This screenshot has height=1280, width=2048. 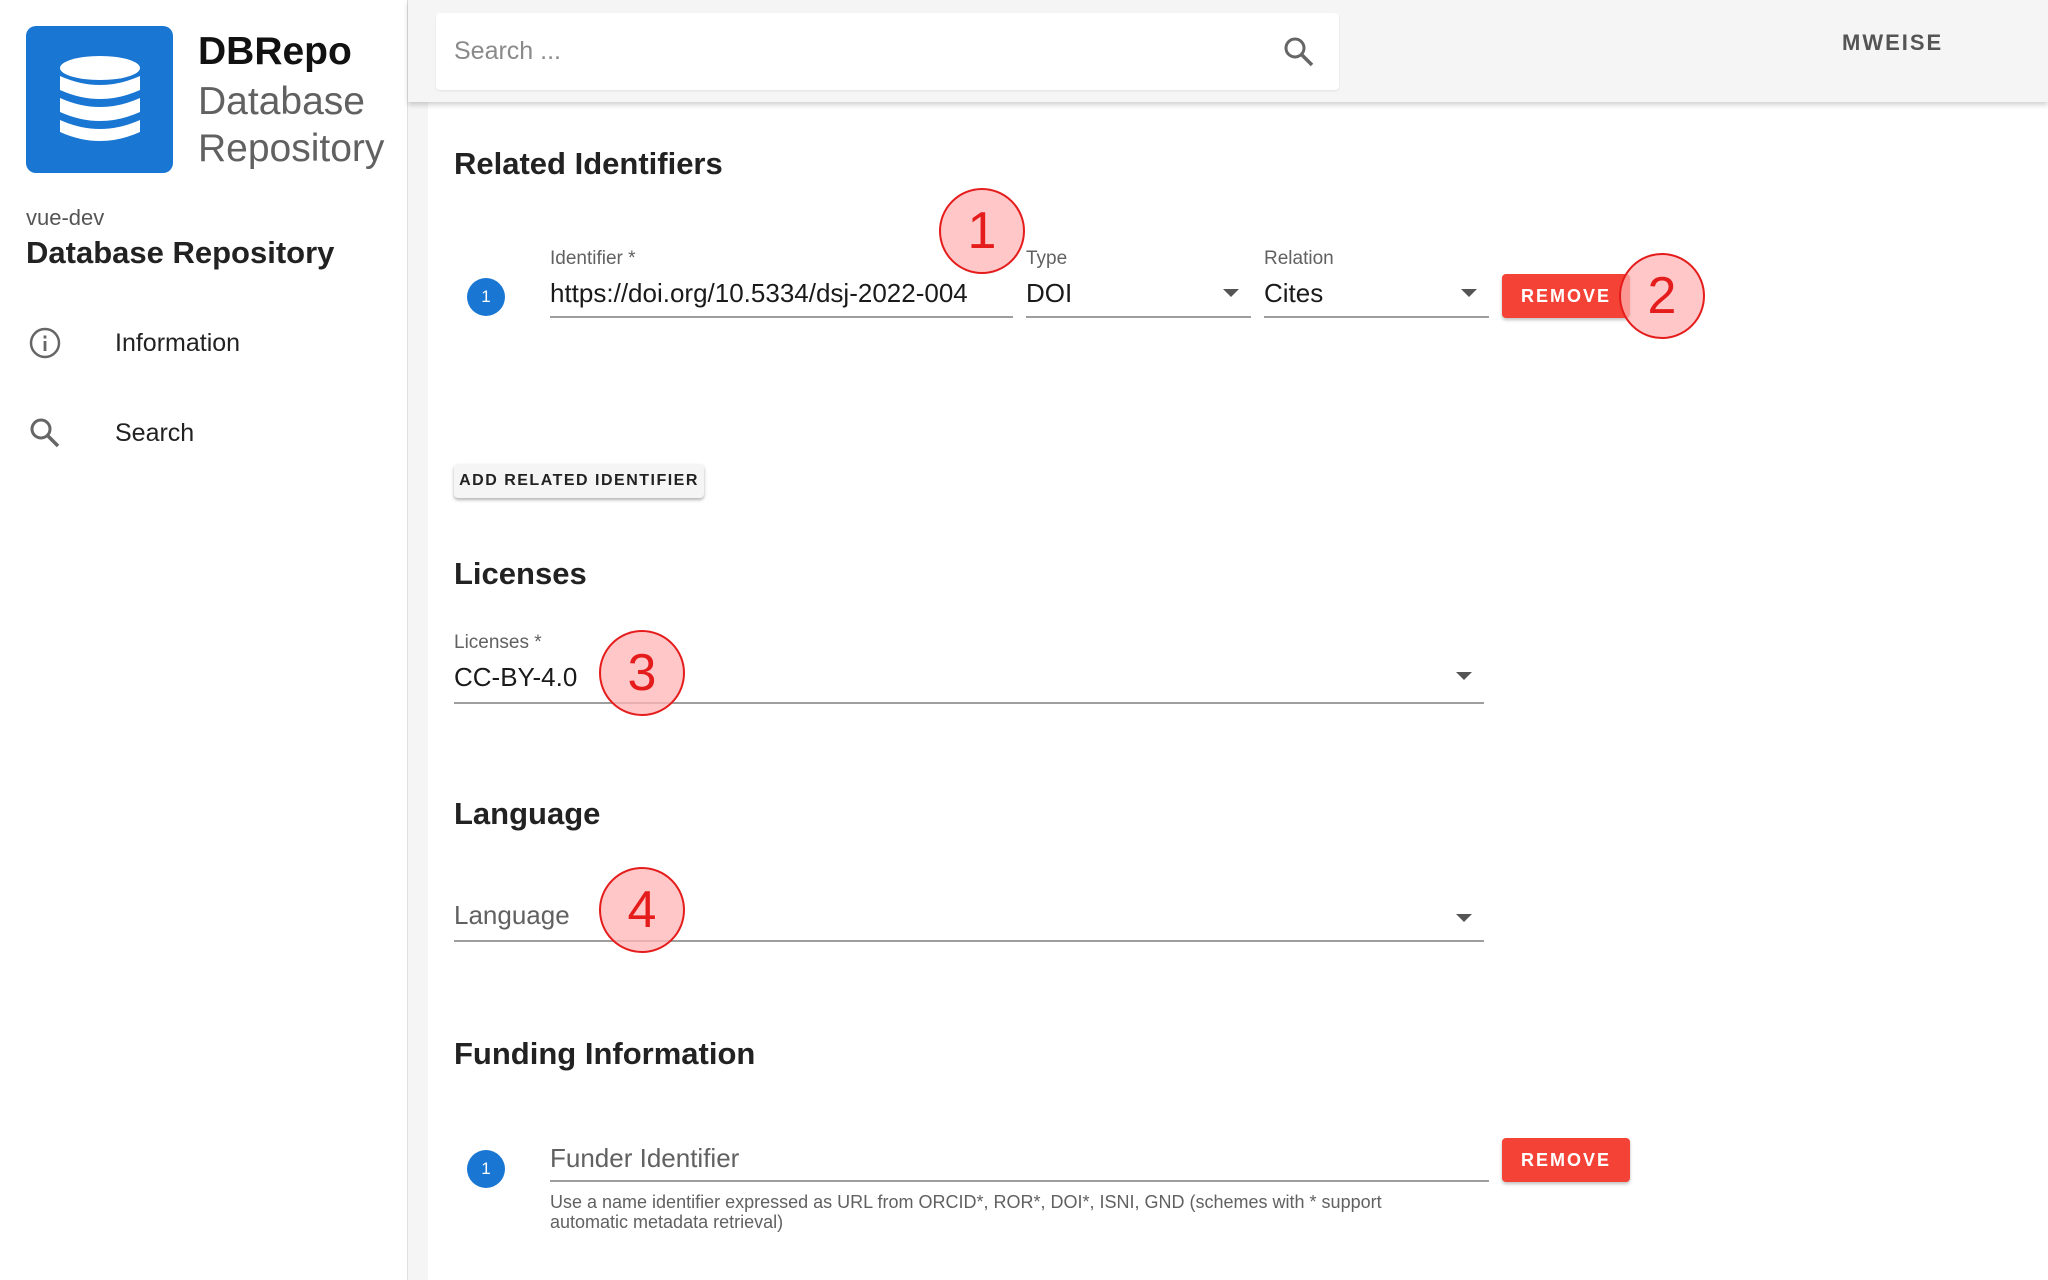 What do you see at coordinates (520, 573) in the screenshot?
I see `section-title-licenses: Licenses` at bounding box center [520, 573].